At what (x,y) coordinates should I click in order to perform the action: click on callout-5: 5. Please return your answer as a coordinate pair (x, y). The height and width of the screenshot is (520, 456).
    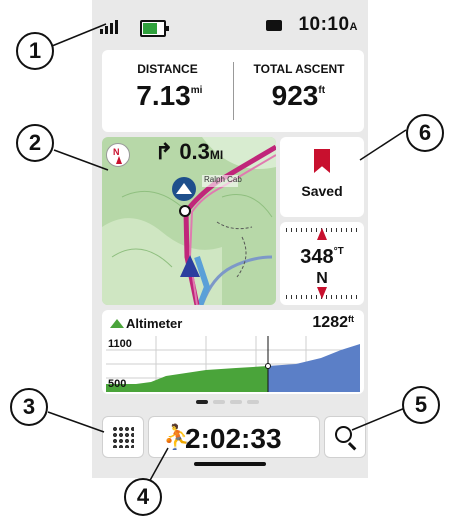
    Looking at the image, I should click on (421, 405).